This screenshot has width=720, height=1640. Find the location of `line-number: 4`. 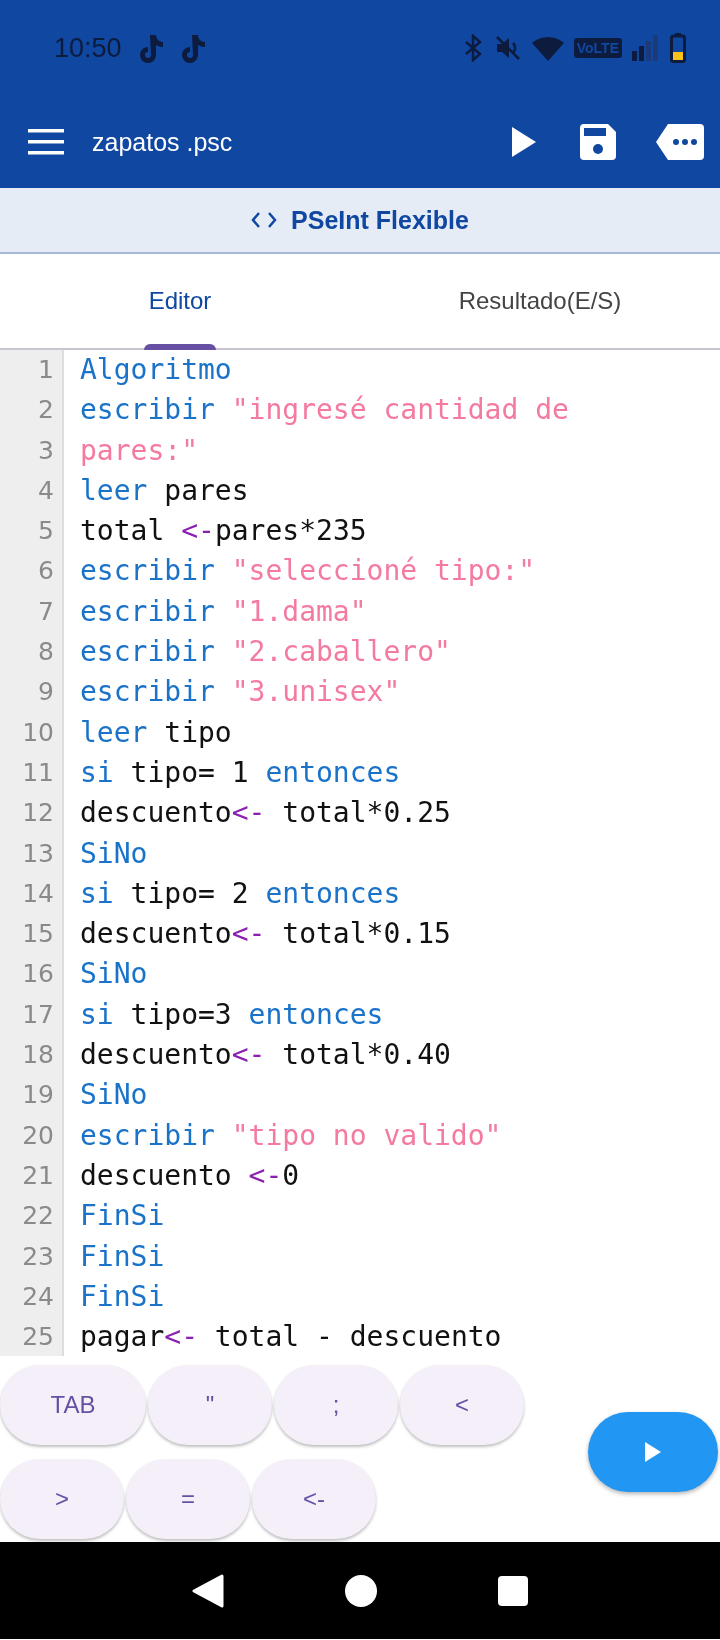

line-number: 4 is located at coordinates (46, 490).